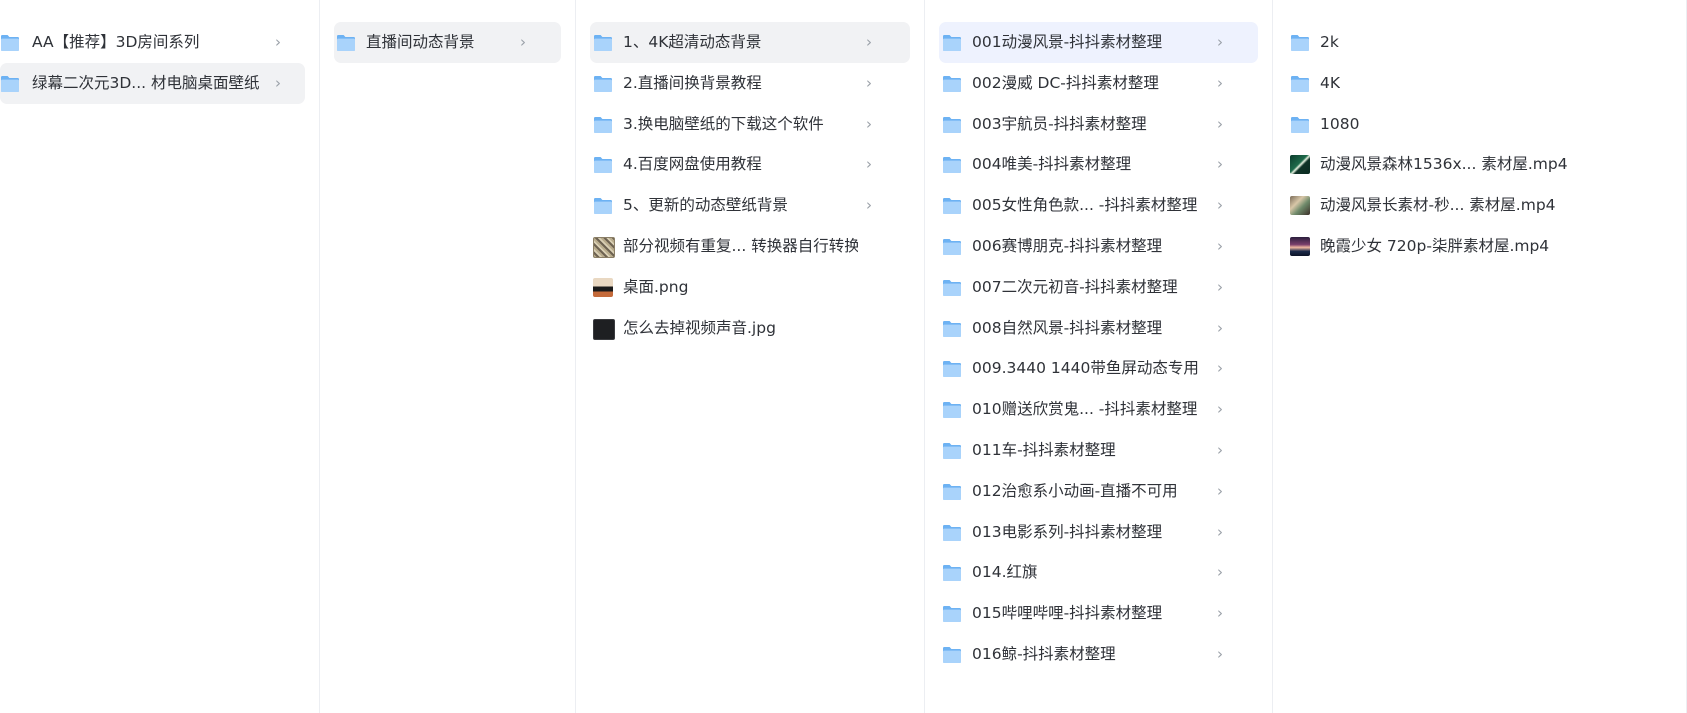  I want to click on item-label: 015哔哩哔哩-抖抖素材整理, so click(1067, 613).